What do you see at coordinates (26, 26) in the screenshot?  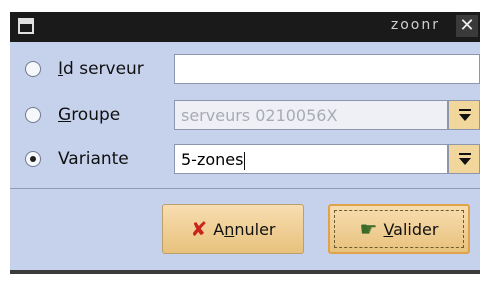 I see `window-menu-icon` at bounding box center [26, 26].